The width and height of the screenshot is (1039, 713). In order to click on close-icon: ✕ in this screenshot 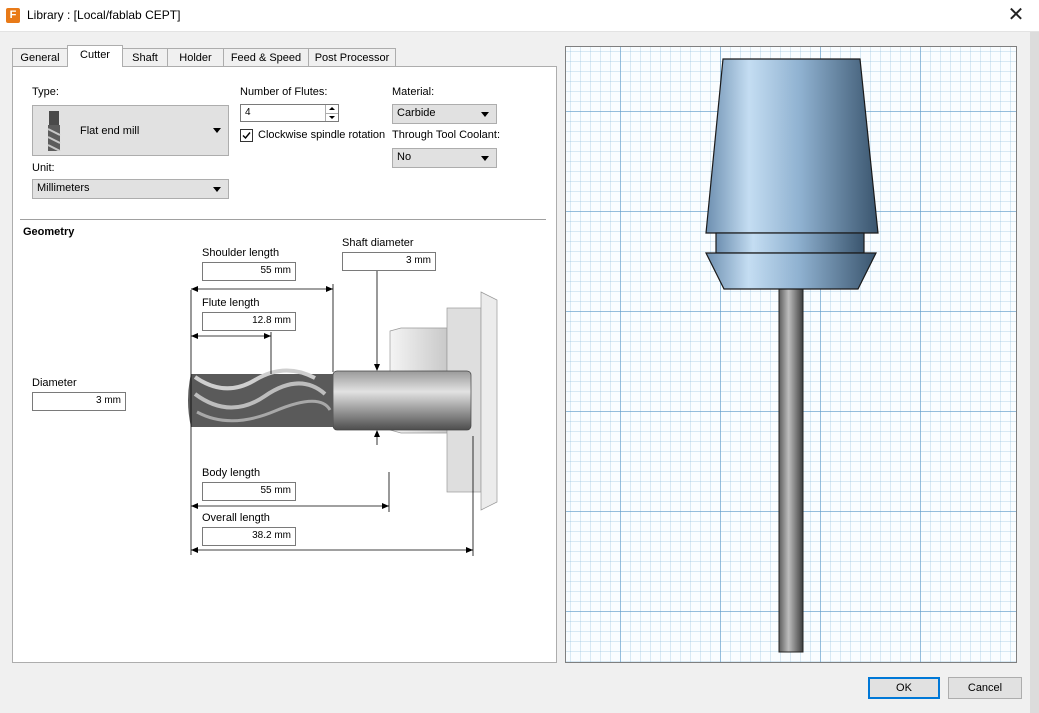, I will do `click(1016, 15)`.